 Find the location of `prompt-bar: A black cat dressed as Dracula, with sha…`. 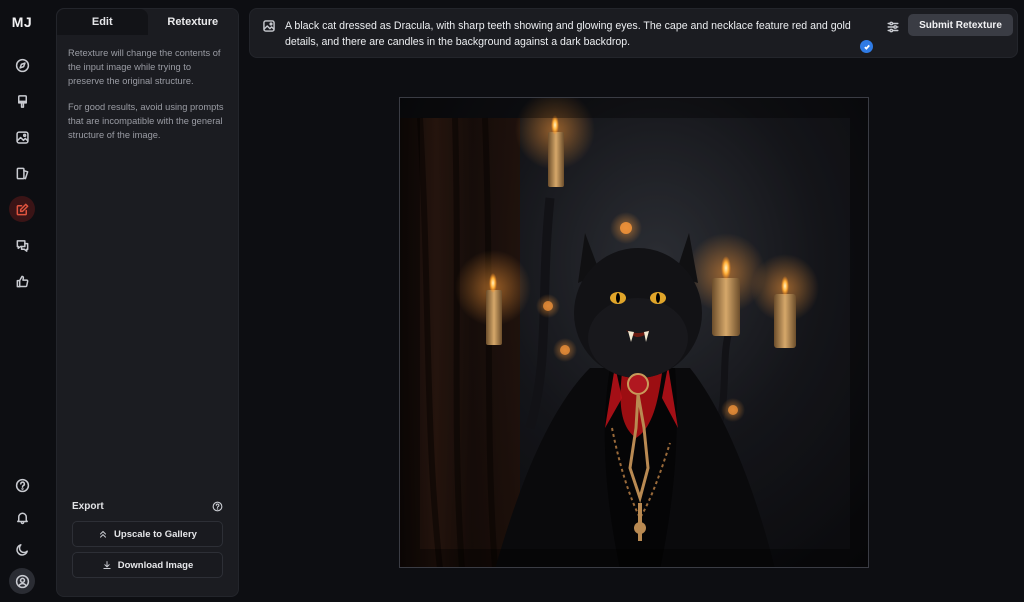

prompt-bar: A black cat dressed as Dracula, with sha… is located at coordinates (633, 33).